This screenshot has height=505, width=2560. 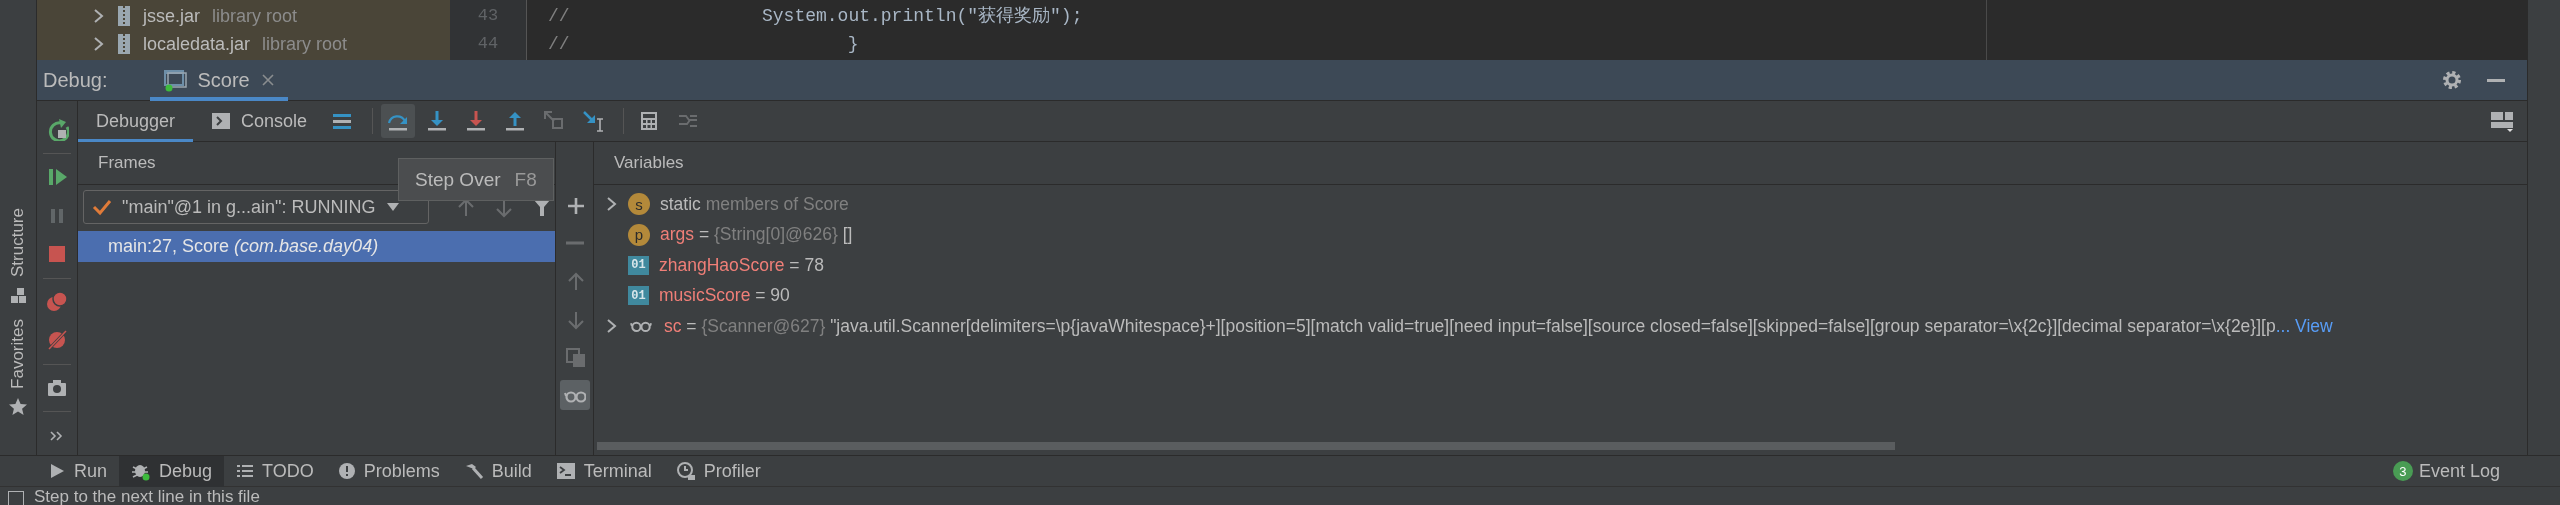 What do you see at coordinates (565, 471) in the screenshot?
I see `terminal-icon` at bounding box center [565, 471].